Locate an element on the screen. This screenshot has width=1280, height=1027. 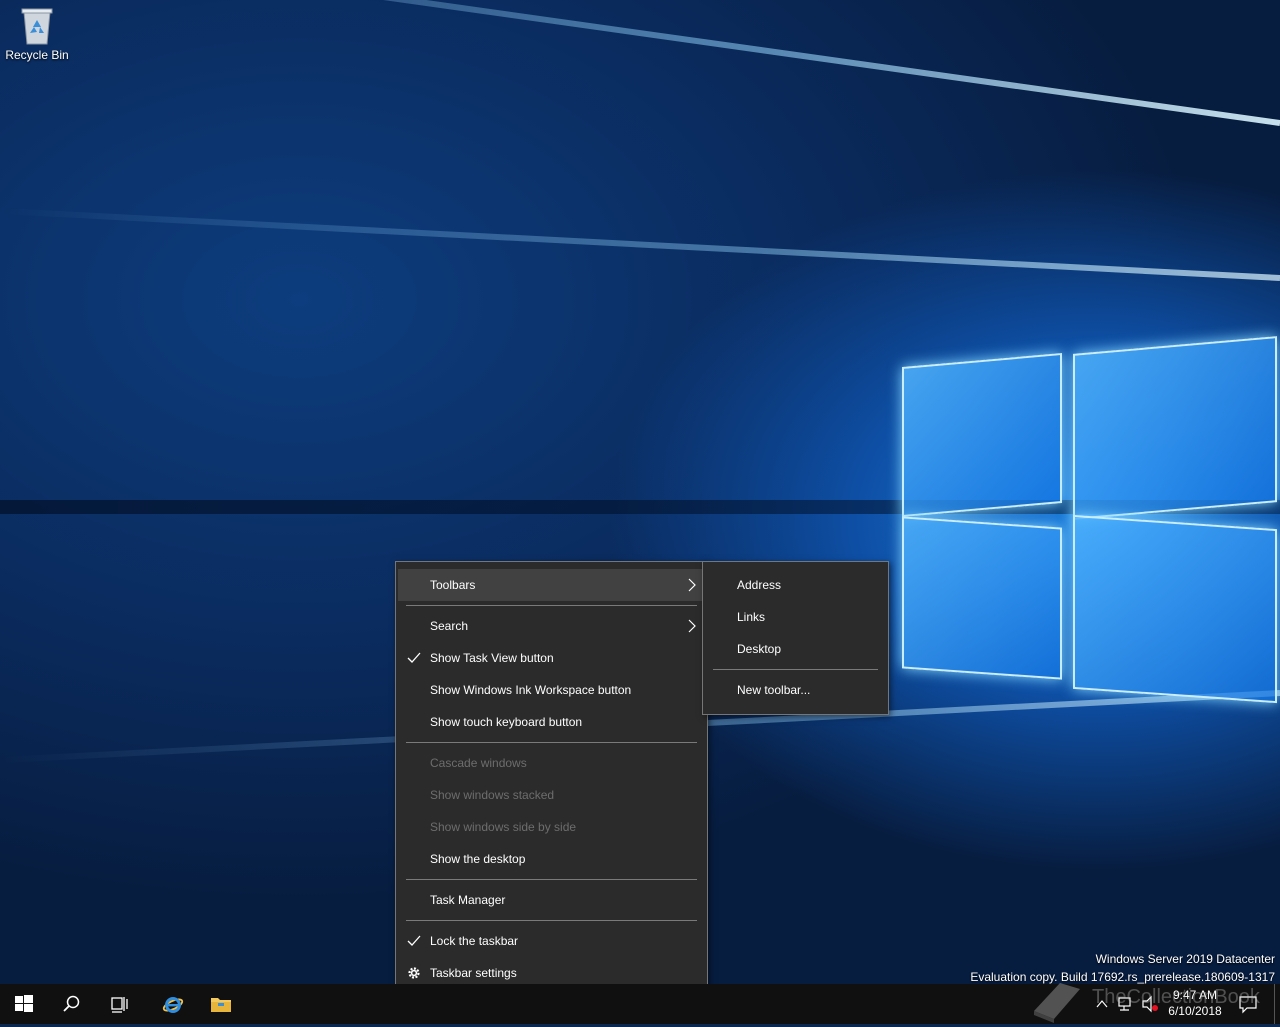
windows-logo-icon is located at coordinates (24, 1003).